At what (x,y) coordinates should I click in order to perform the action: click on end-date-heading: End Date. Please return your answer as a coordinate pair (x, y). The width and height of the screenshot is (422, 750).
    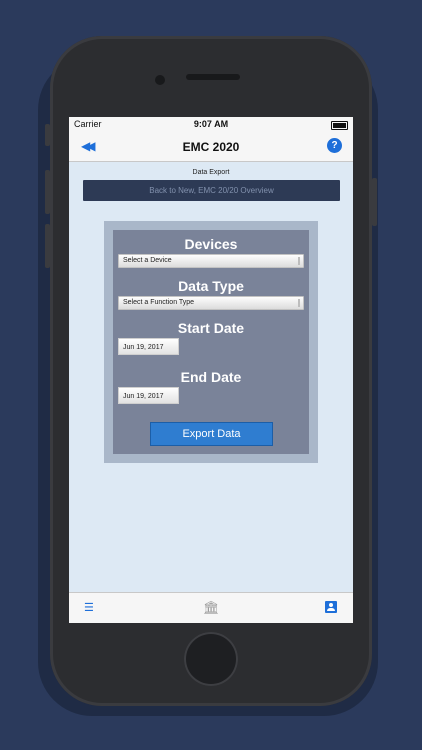
    Looking at the image, I should click on (211, 377).